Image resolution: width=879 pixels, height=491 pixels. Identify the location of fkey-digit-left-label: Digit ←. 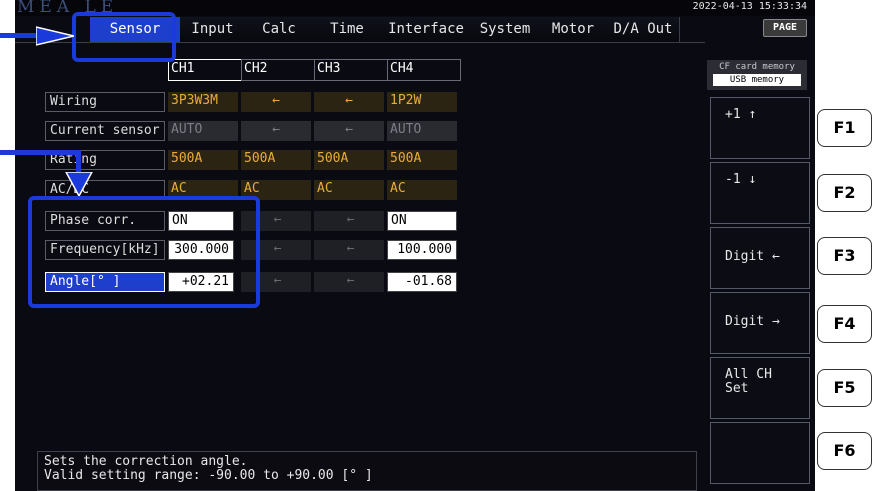
(752, 256).